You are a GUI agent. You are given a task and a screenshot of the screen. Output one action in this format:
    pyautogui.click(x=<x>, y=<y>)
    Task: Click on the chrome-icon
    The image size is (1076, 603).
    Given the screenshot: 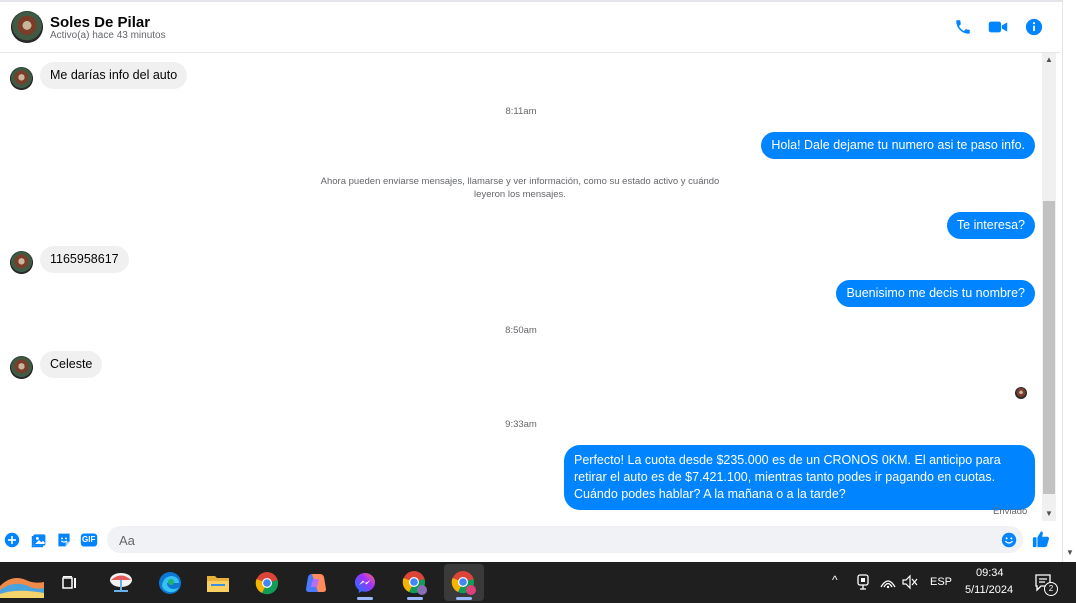 What is the action you would take?
    pyautogui.click(x=267, y=582)
    